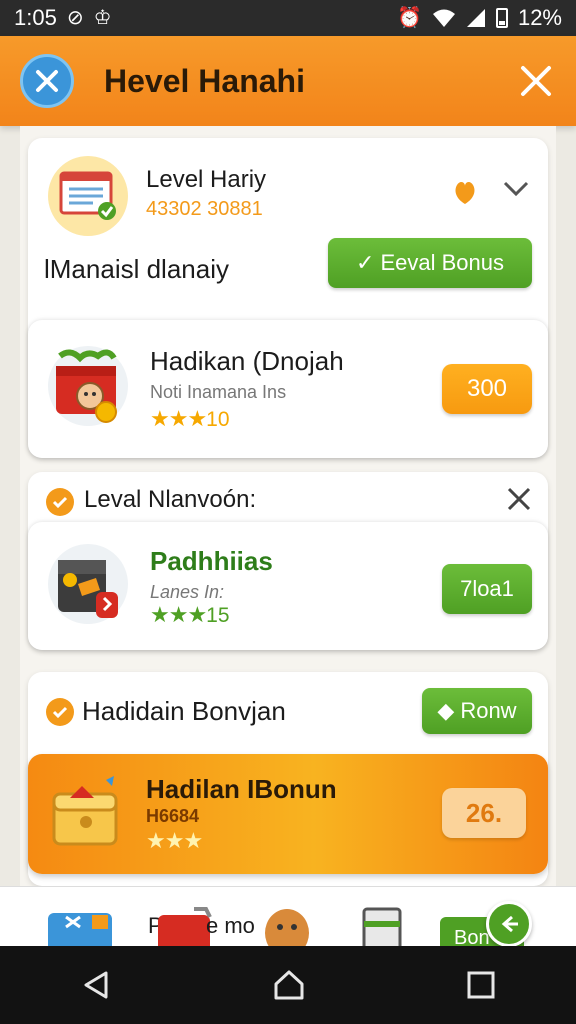 Image resolution: width=576 pixels, height=1024 pixels. What do you see at coordinates (446, 710) in the screenshot?
I see `leaf-icon: ◆` at bounding box center [446, 710].